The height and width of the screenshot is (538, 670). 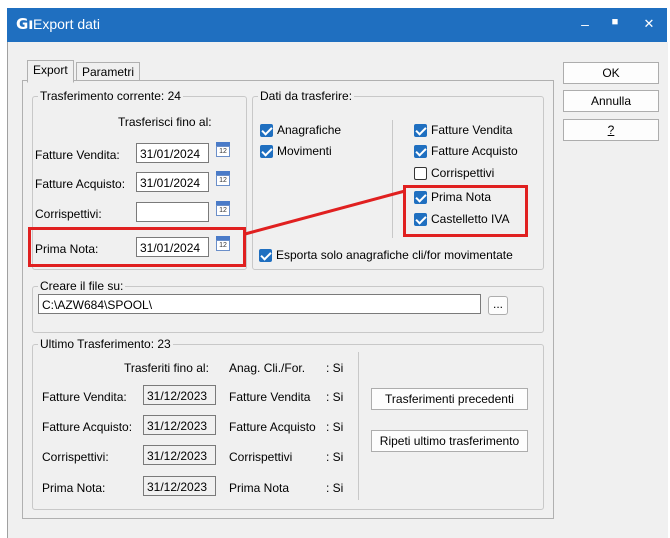 What do you see at coordinates (585, 24) in the screenshot?
I see `minimize-button: –` at bounding box center [585, 24].